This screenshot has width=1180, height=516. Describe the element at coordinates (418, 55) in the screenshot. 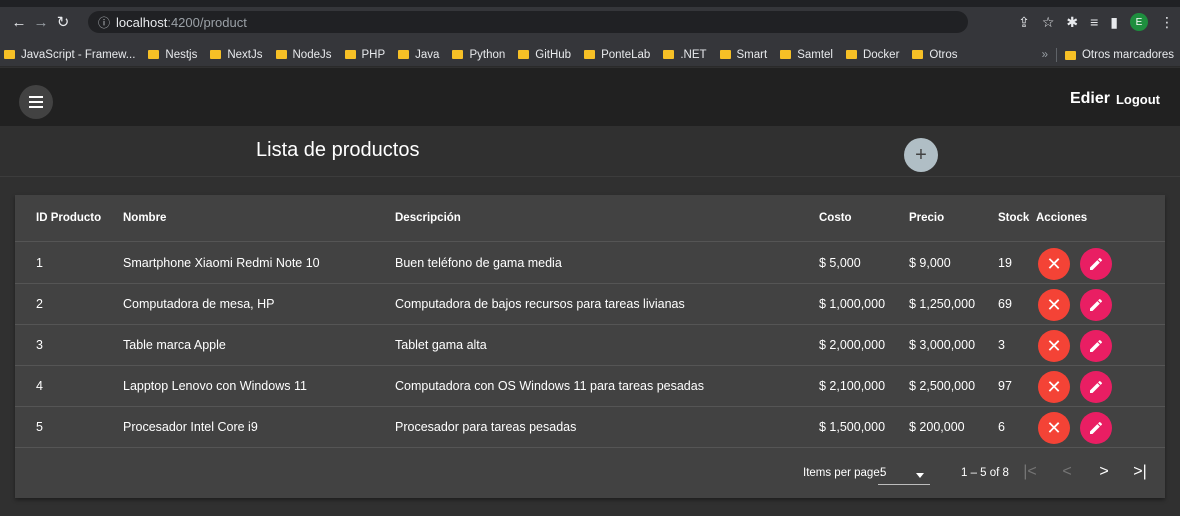

I see `bookmark-folder: Java` at that location.